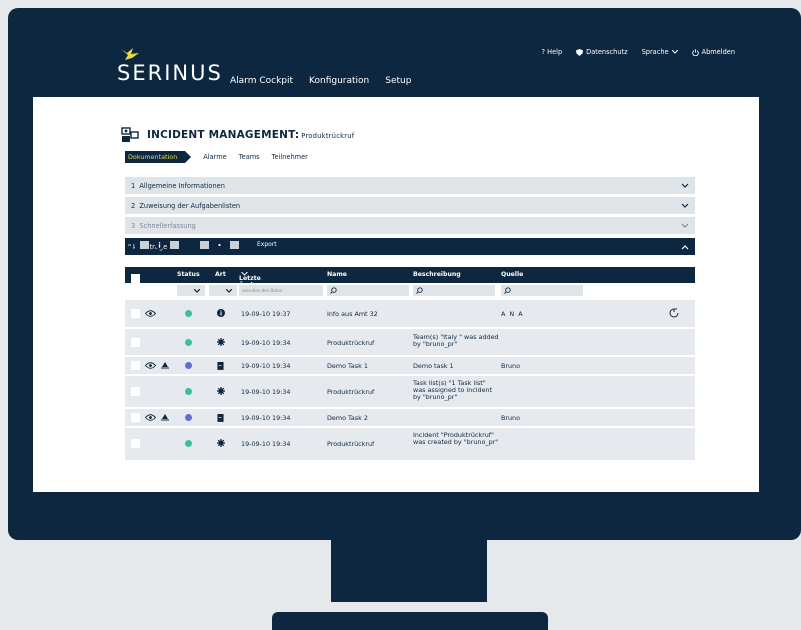 This screenshot has height=630, width=801. Describe the element at coordinates (512, 314) in the screenshot. I see `row-source: A N A` at that location.